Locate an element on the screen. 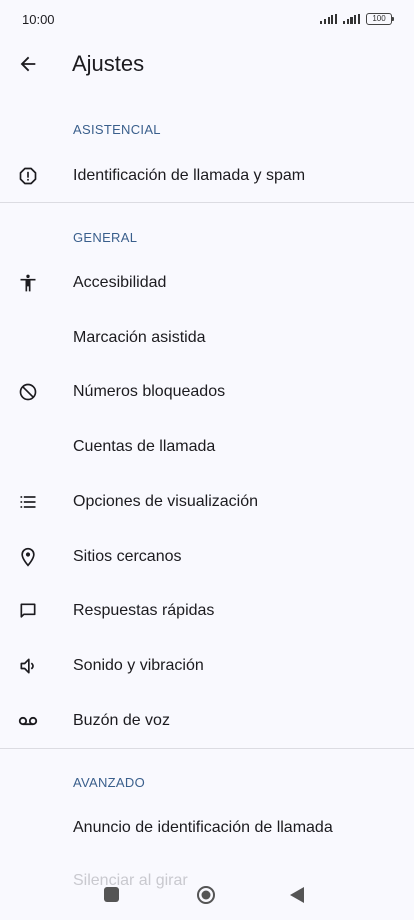 This screenshot has height=920, width=414. settings-item-blocked-numbers: Números bloqueados is located at coordinates (207, 392).